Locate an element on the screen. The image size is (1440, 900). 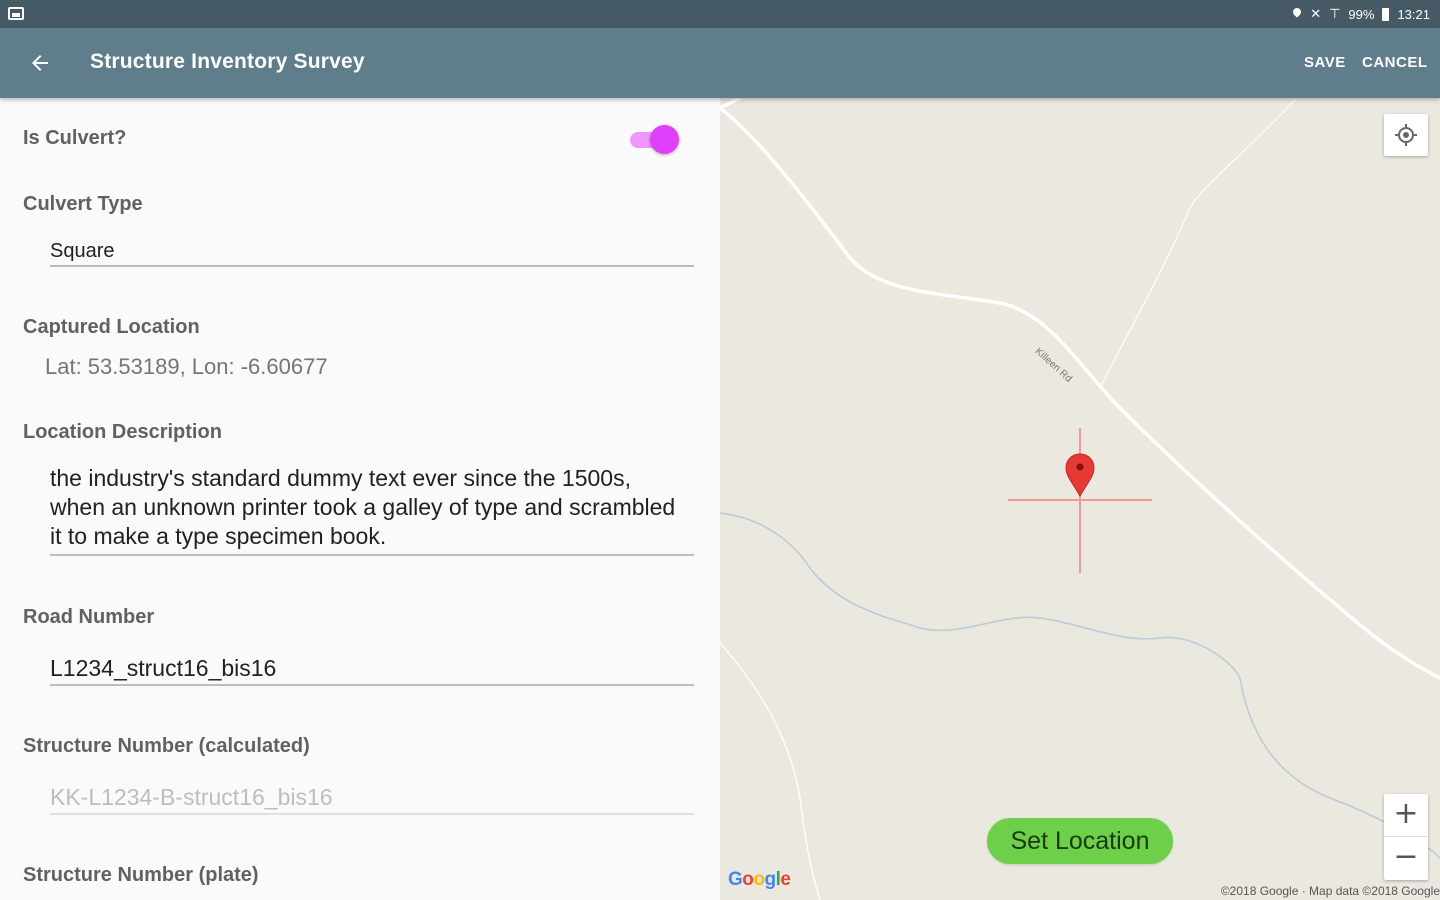
zoom-in-button: + is located at coordinates (1406, 815).